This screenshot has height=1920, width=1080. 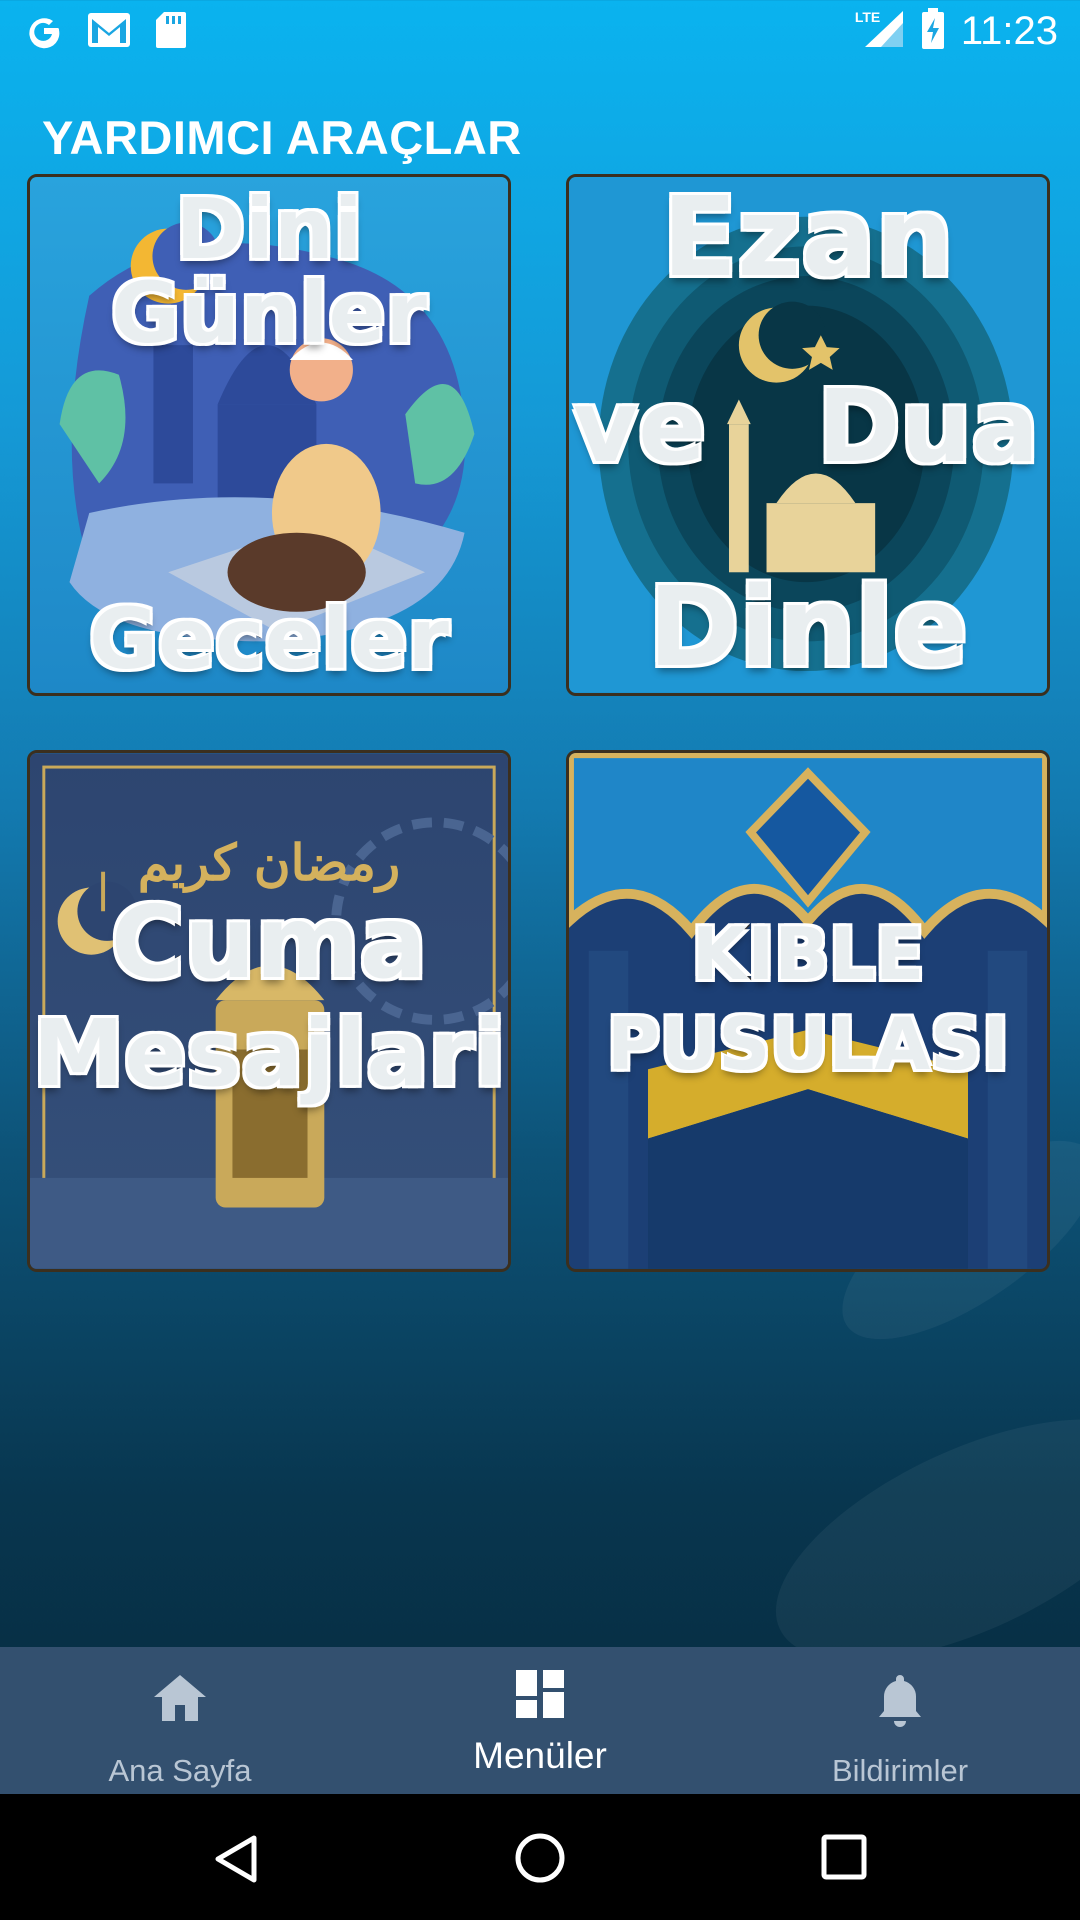 What do you see at coordinates (540, 32) in the screenshot?
I see `status-bar: LTE 11:23` at bounding box center [540, 32].